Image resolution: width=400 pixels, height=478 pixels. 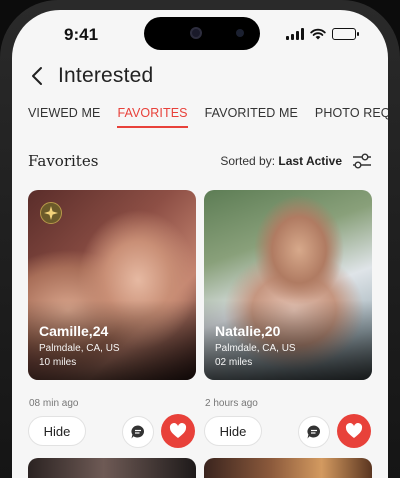 I want to click on tab-favorited-me: FAVORITED ME, so click(x=251, y=117).